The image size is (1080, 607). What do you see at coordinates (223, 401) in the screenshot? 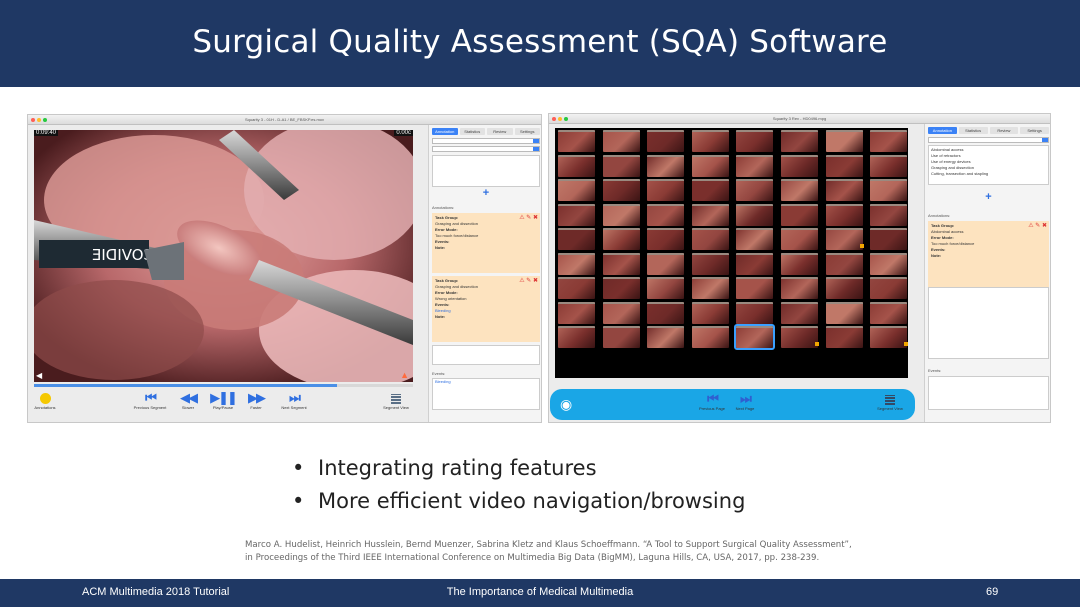
I see `play-pause-button: ▶❚❚ Play/Pause` at bounding box center [223, 401].